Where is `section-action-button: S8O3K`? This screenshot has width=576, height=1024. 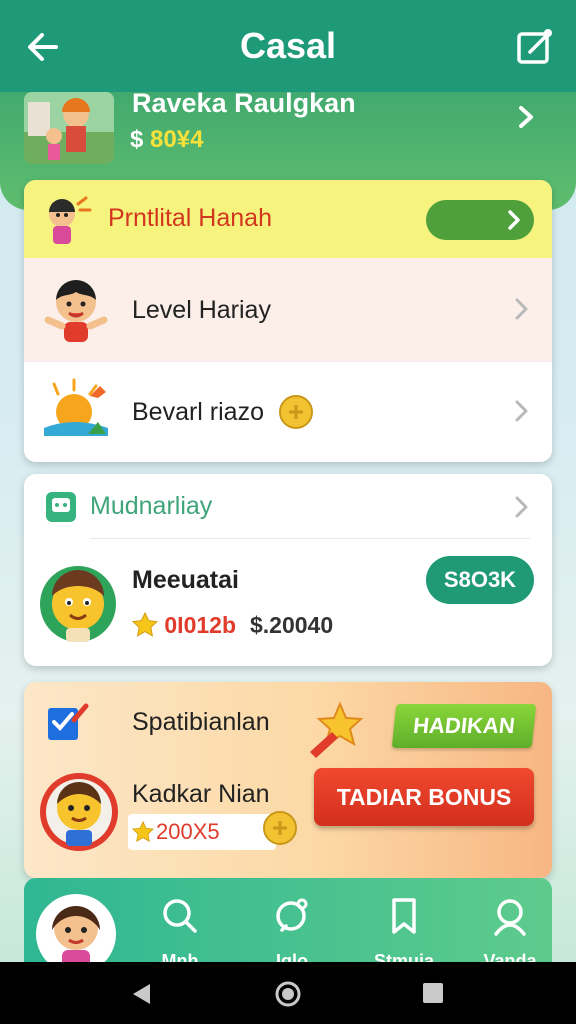 section-action-button: S8O3K is located at coordinates (480, 580).